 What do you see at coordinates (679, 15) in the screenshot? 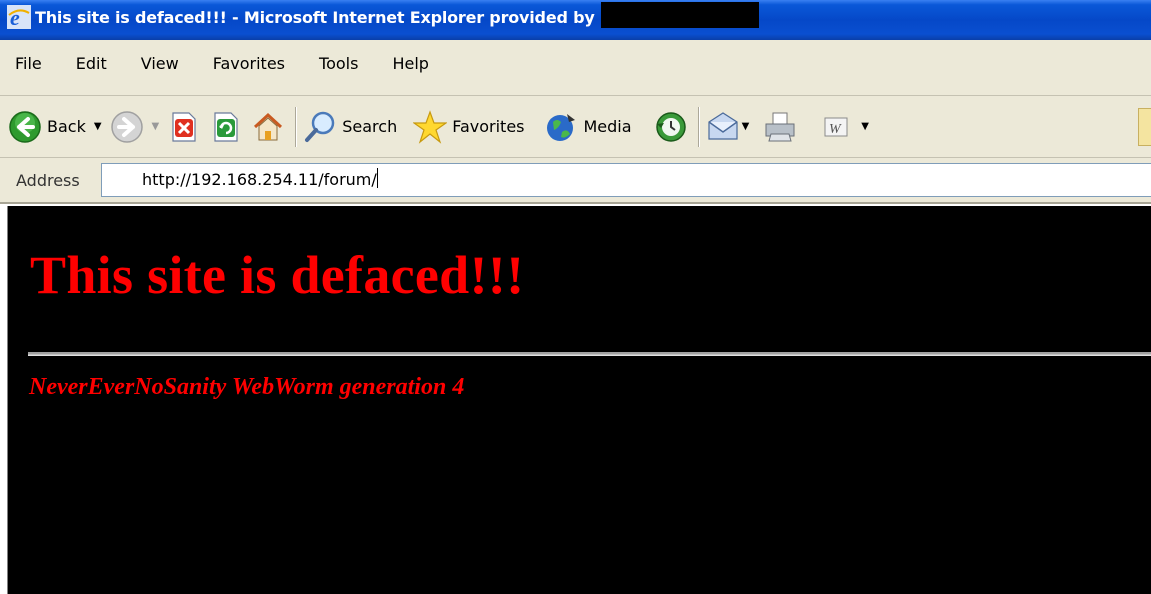
I see `redacted-provider-box` at bounding box center [679, 15].